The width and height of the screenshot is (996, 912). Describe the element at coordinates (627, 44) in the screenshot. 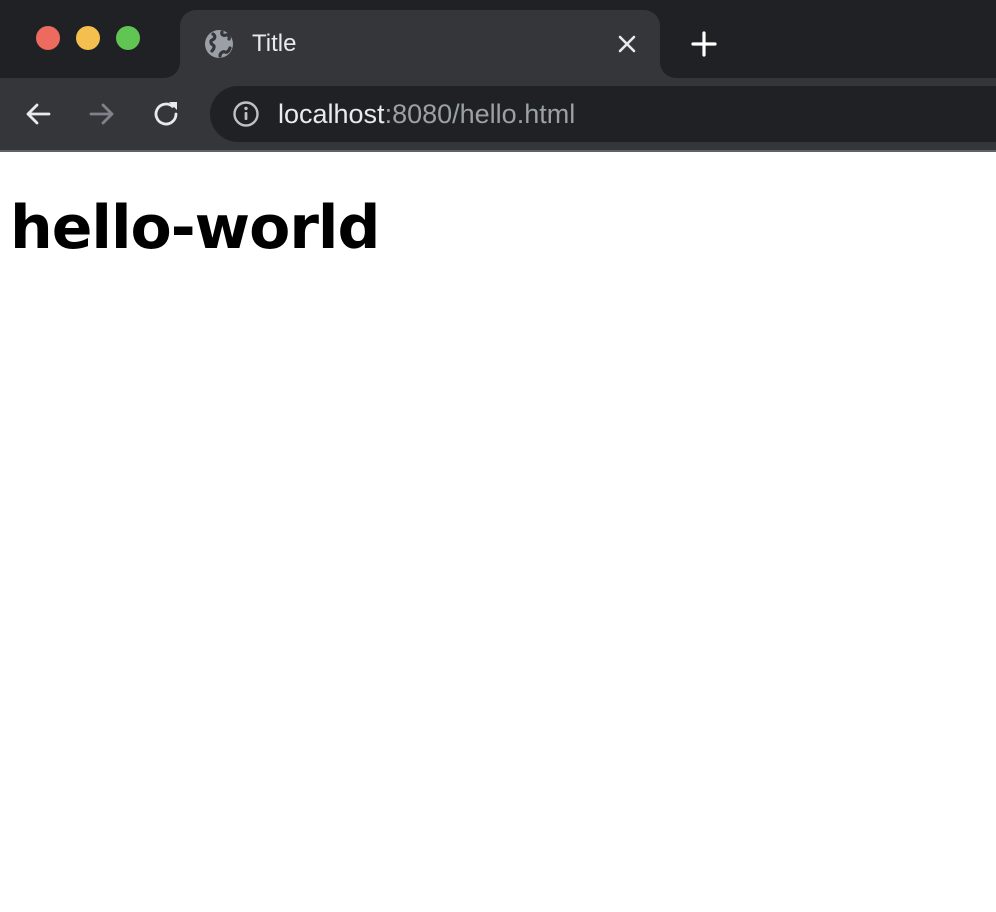

I see `close-icon` at that location.